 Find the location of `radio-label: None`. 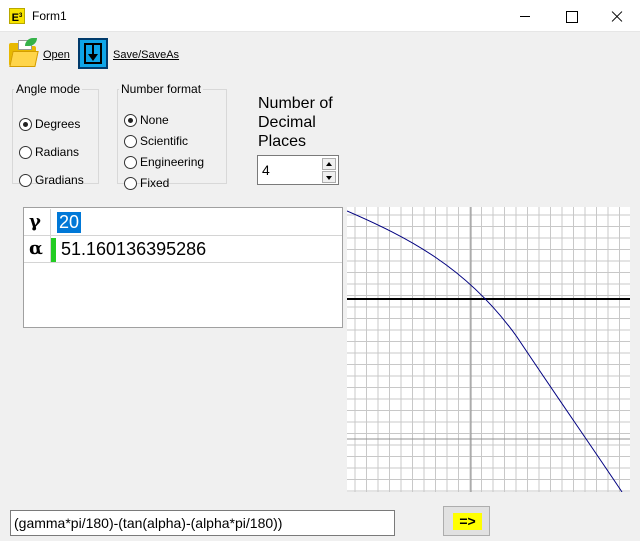

radio-label: None is located at coordinates (154, 120).